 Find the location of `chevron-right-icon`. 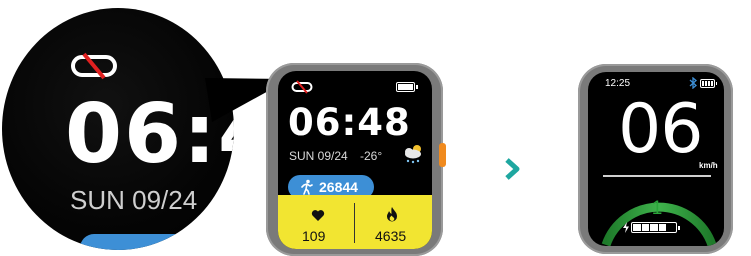

chevron-right-icon is located at coordinates (512, 169).